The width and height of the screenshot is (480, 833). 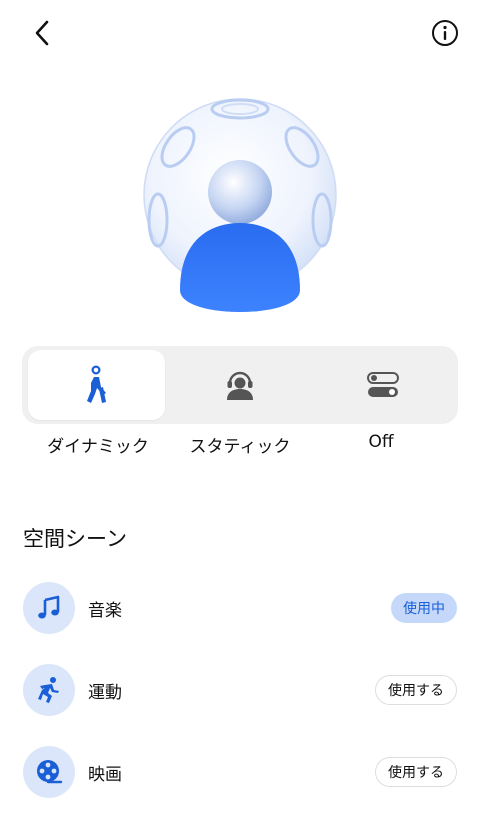 I want to click on back-button, so click(x=43, y=33).